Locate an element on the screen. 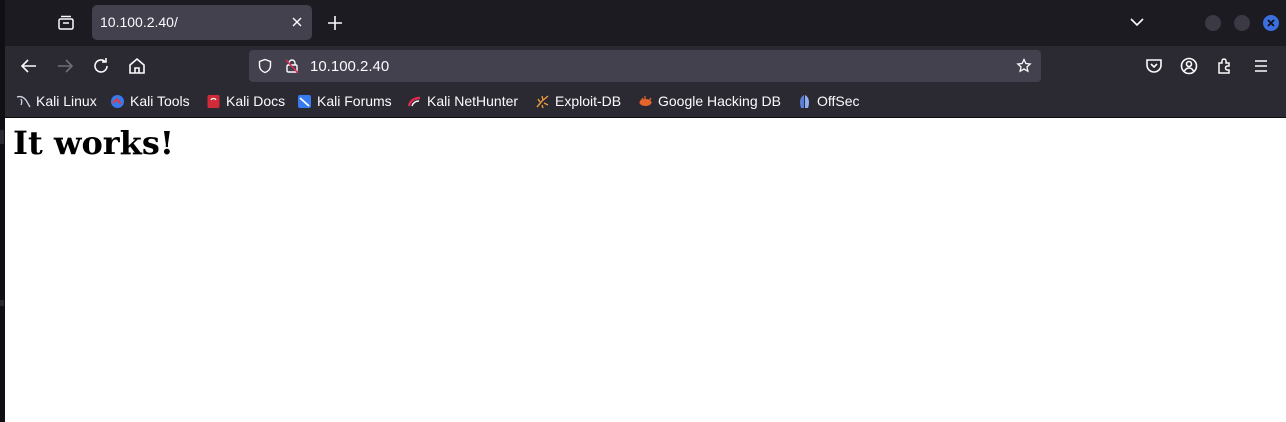 This screenshot has width=1286, height=422. bookmark-kali-tools: Kali Tools is located at coordinates (150, 101).